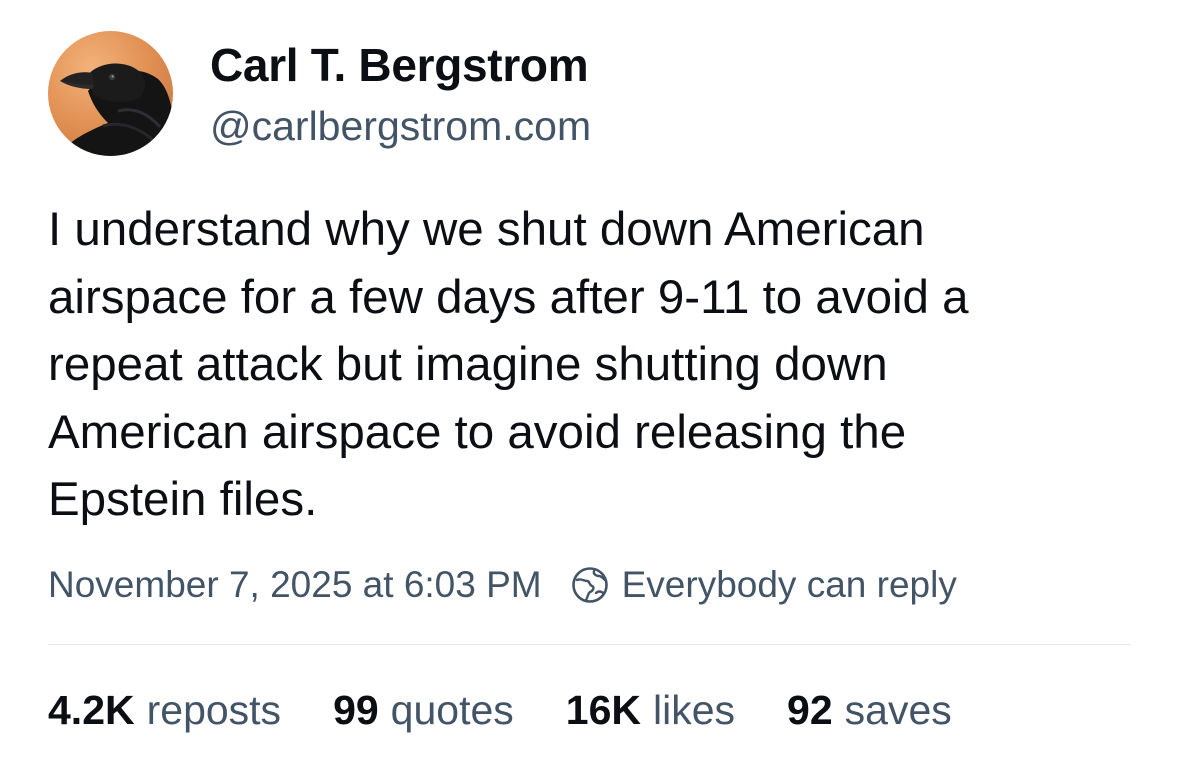  I want to click on reply-setting-label: Everybody can reply, so click(789, 584).